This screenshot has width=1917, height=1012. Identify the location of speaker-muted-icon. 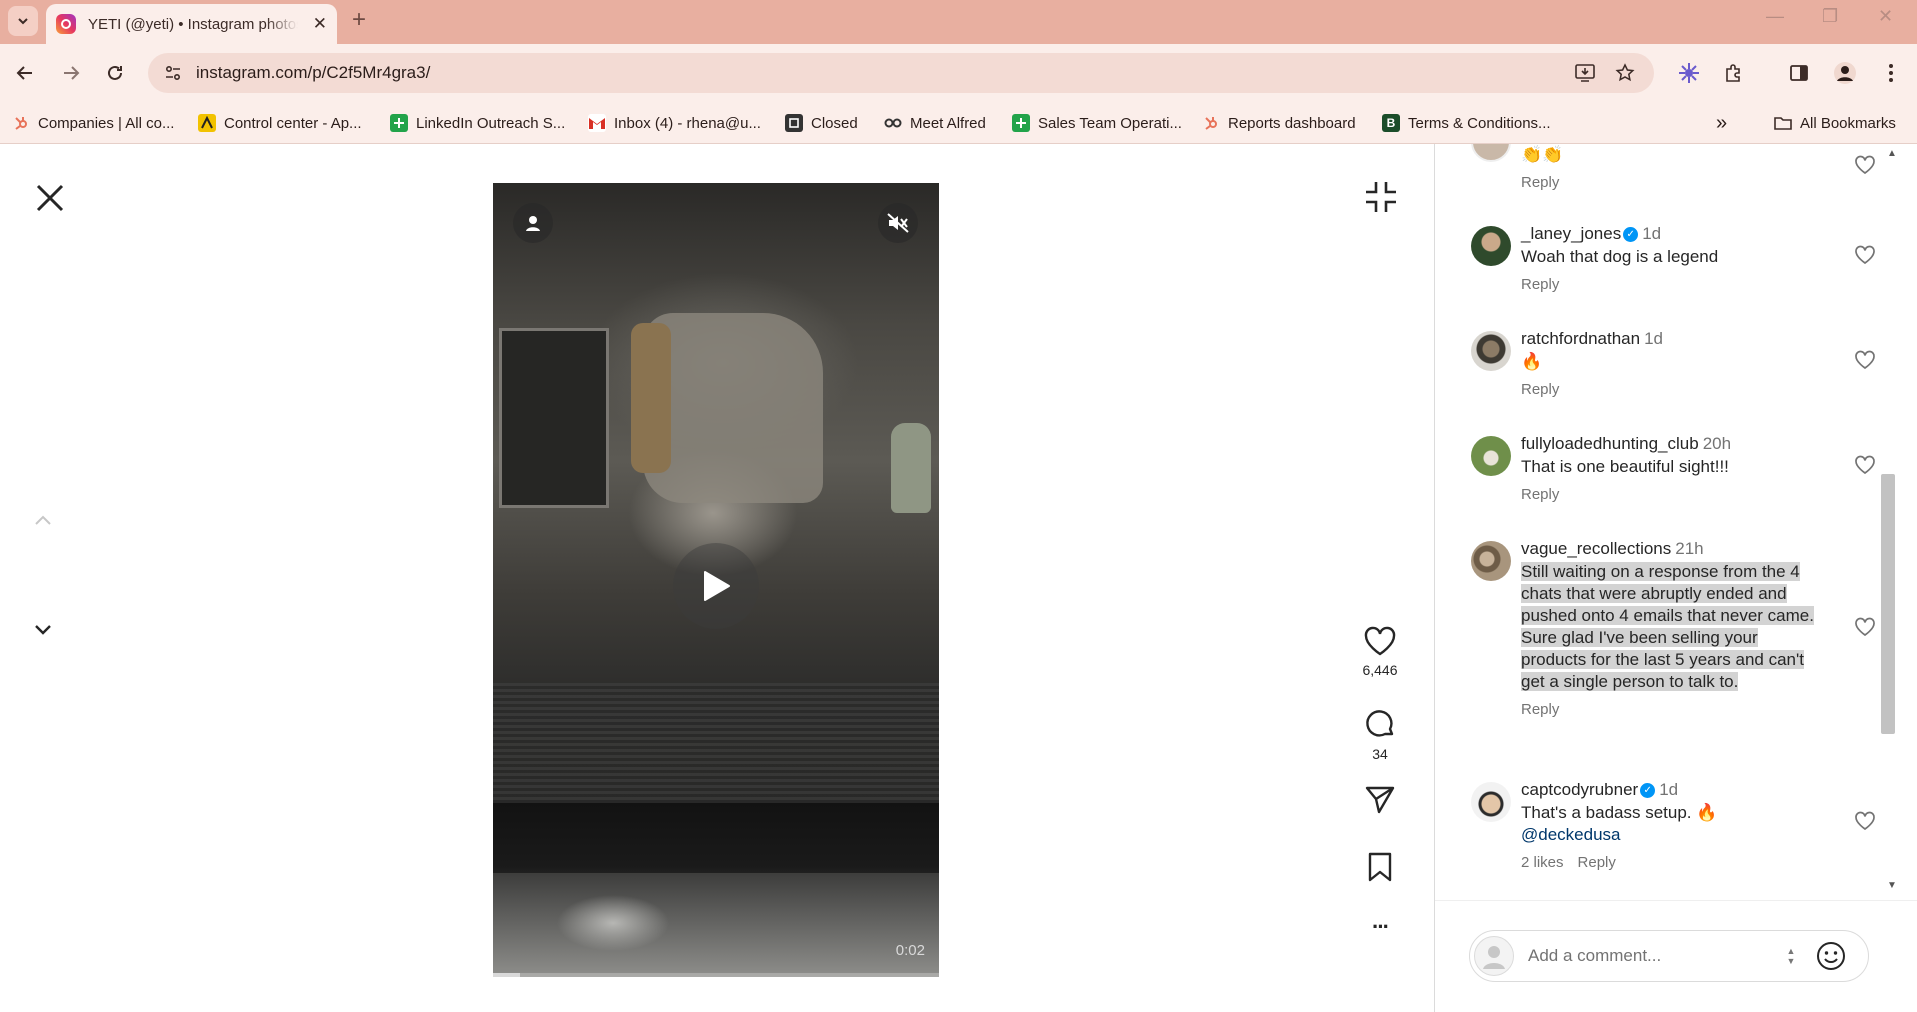
(898, 223).